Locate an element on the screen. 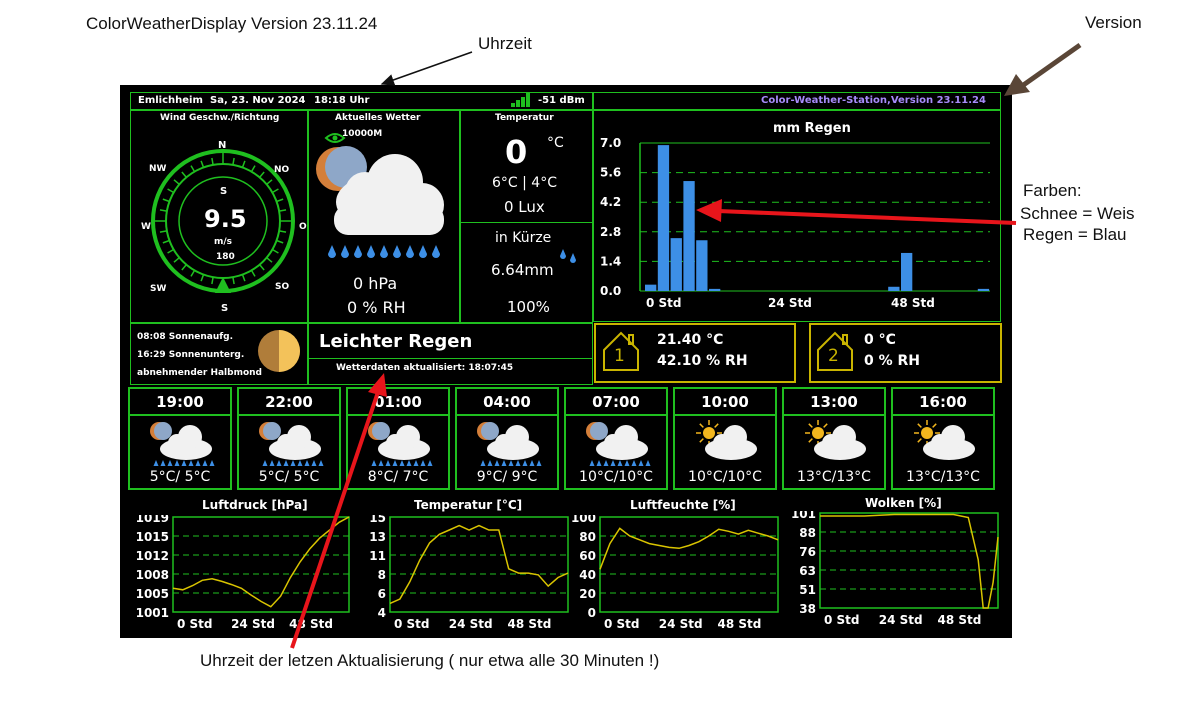 The width and height of the screenshot is (1177, 702). wind-degrees: 180 is located at coordinates (225, 257).